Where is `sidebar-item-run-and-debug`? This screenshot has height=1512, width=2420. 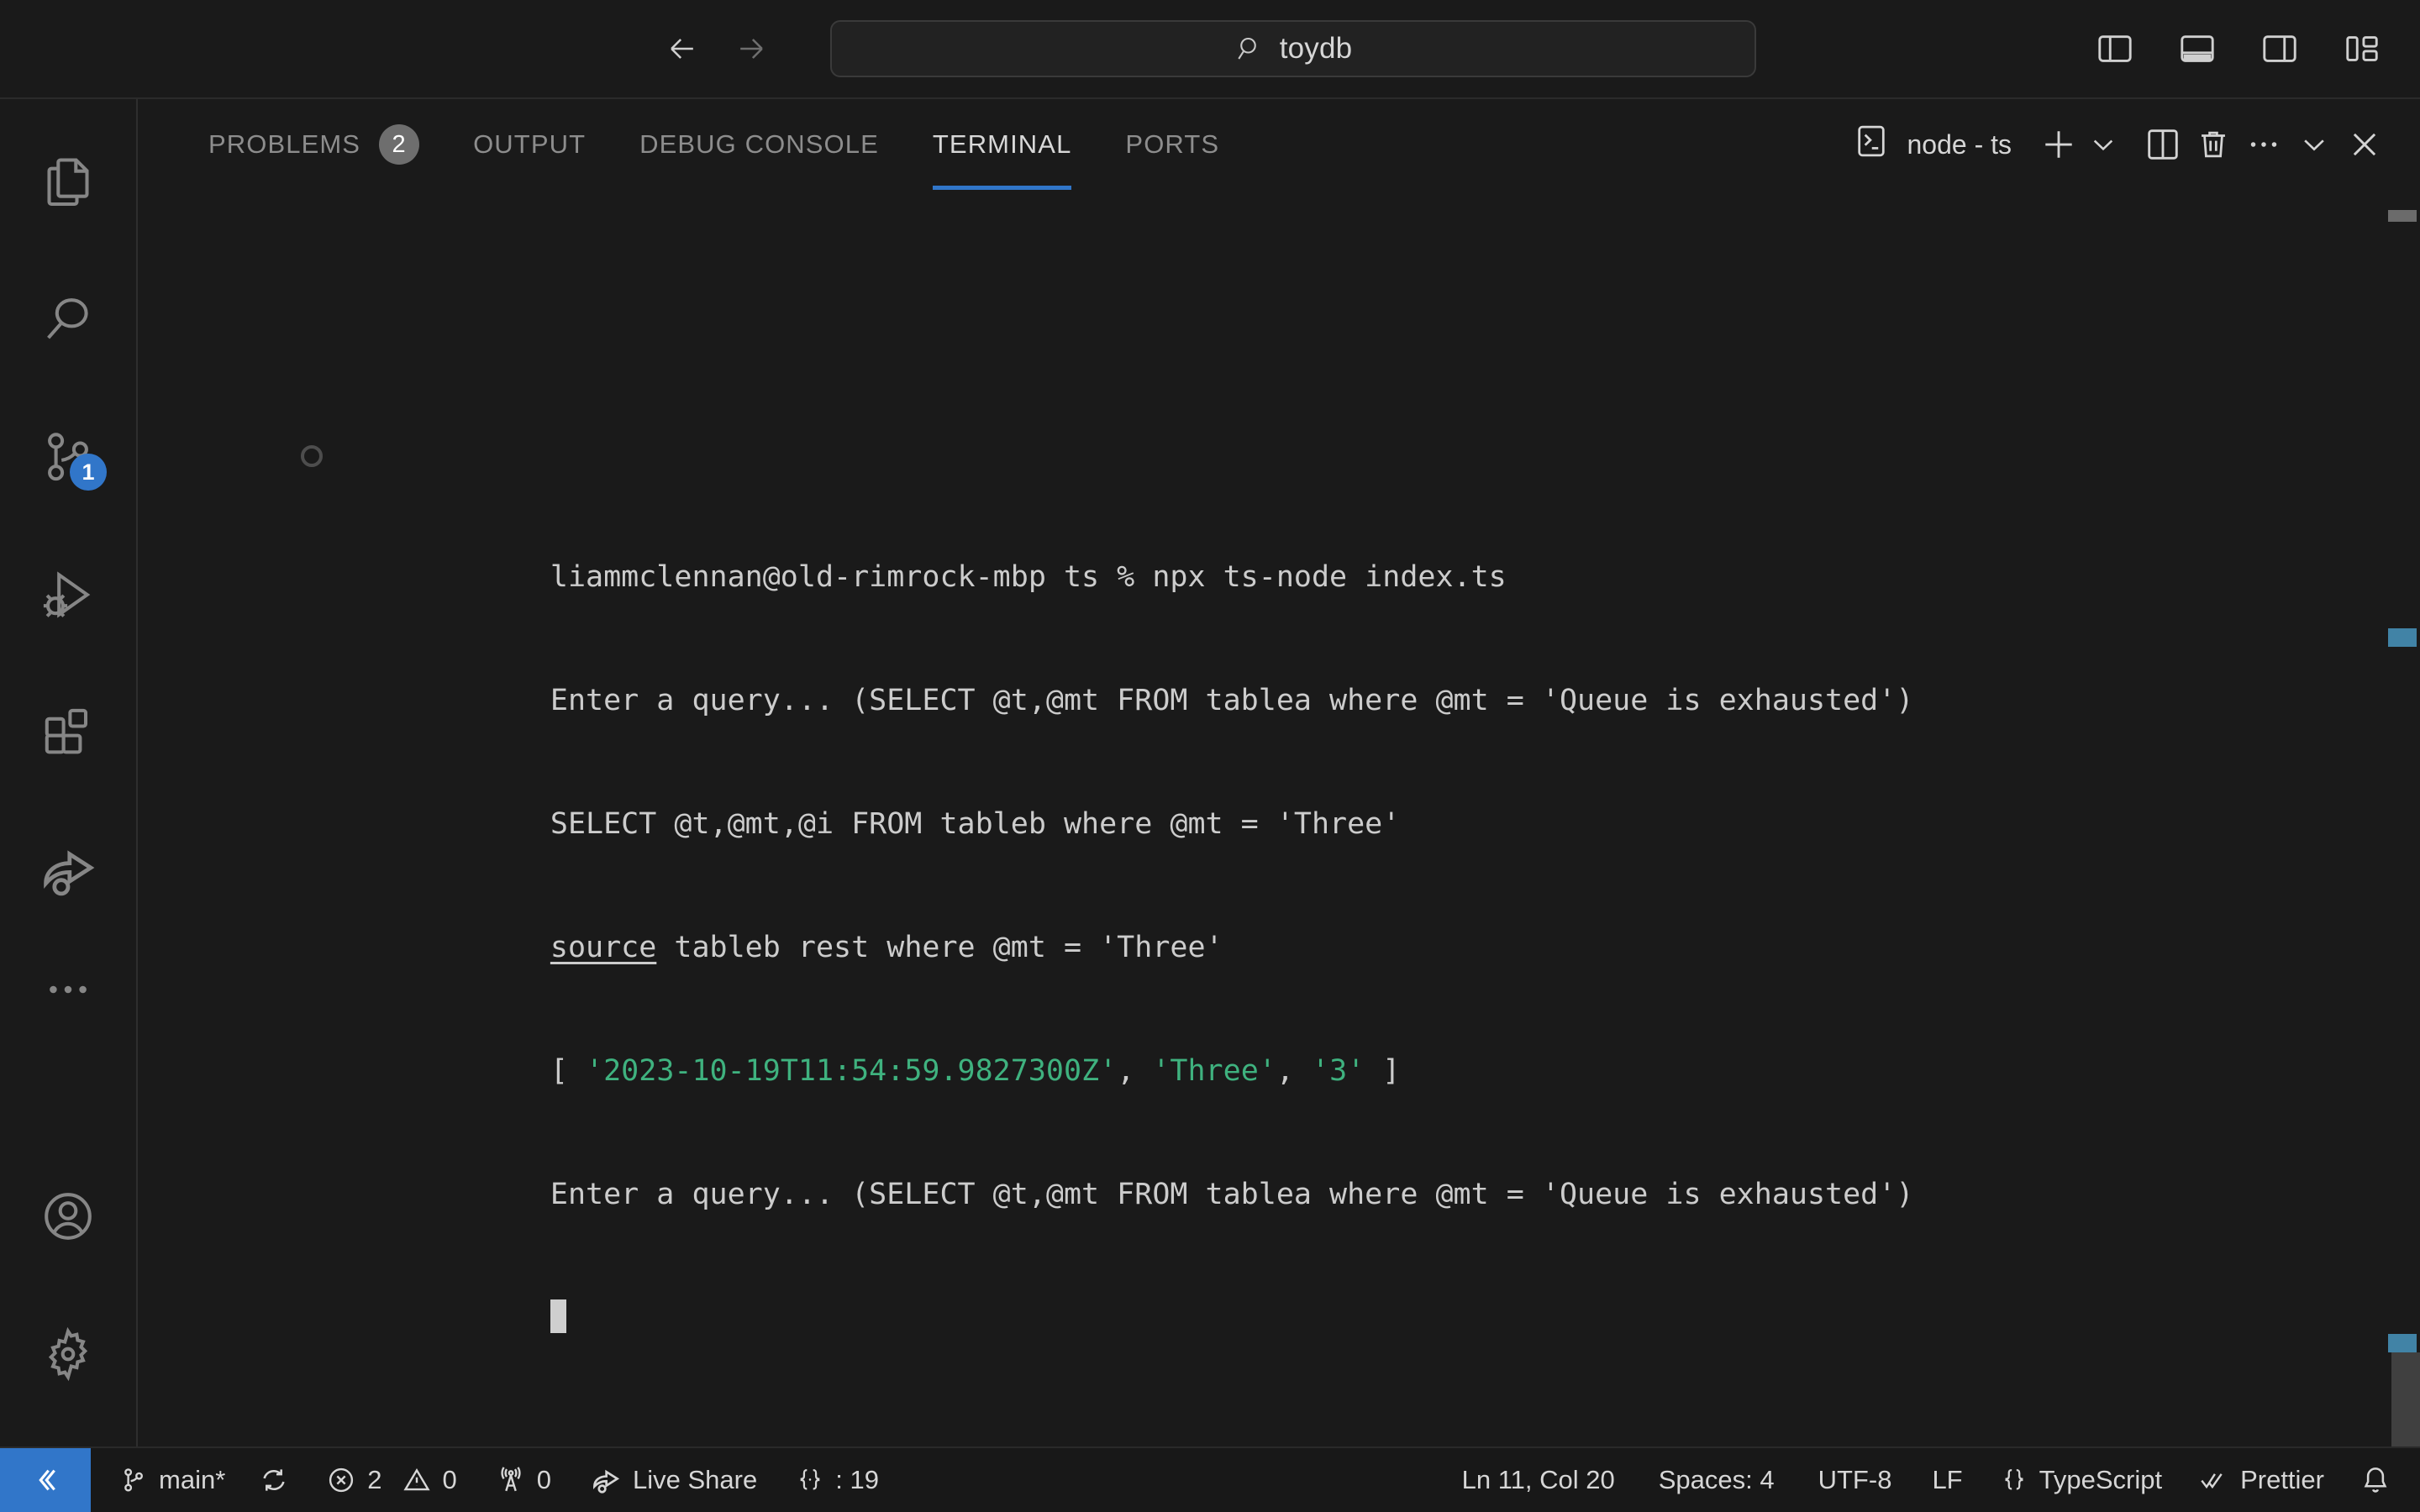
sidebar-item-run-and-debug is located at coordinates (68, 596).